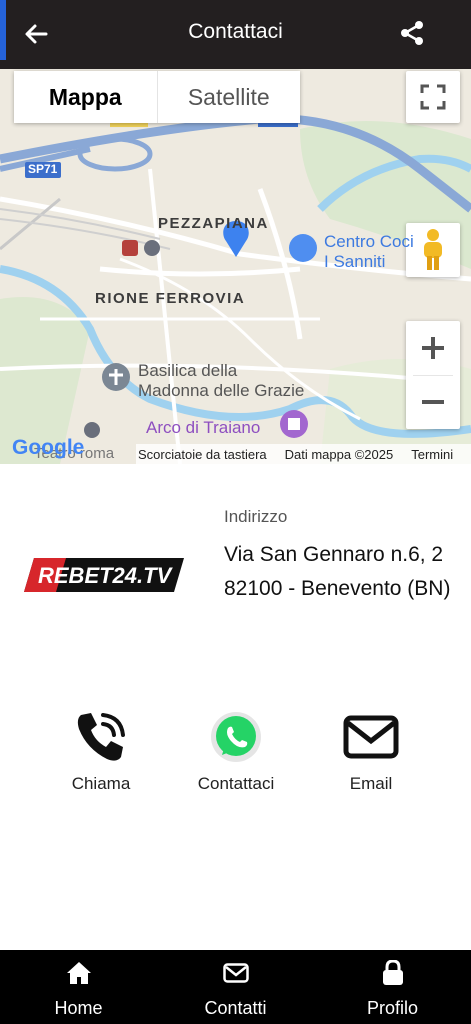  I want to click on poi-centro-label: Centro Coci I Sanniti, so click(369, 252).